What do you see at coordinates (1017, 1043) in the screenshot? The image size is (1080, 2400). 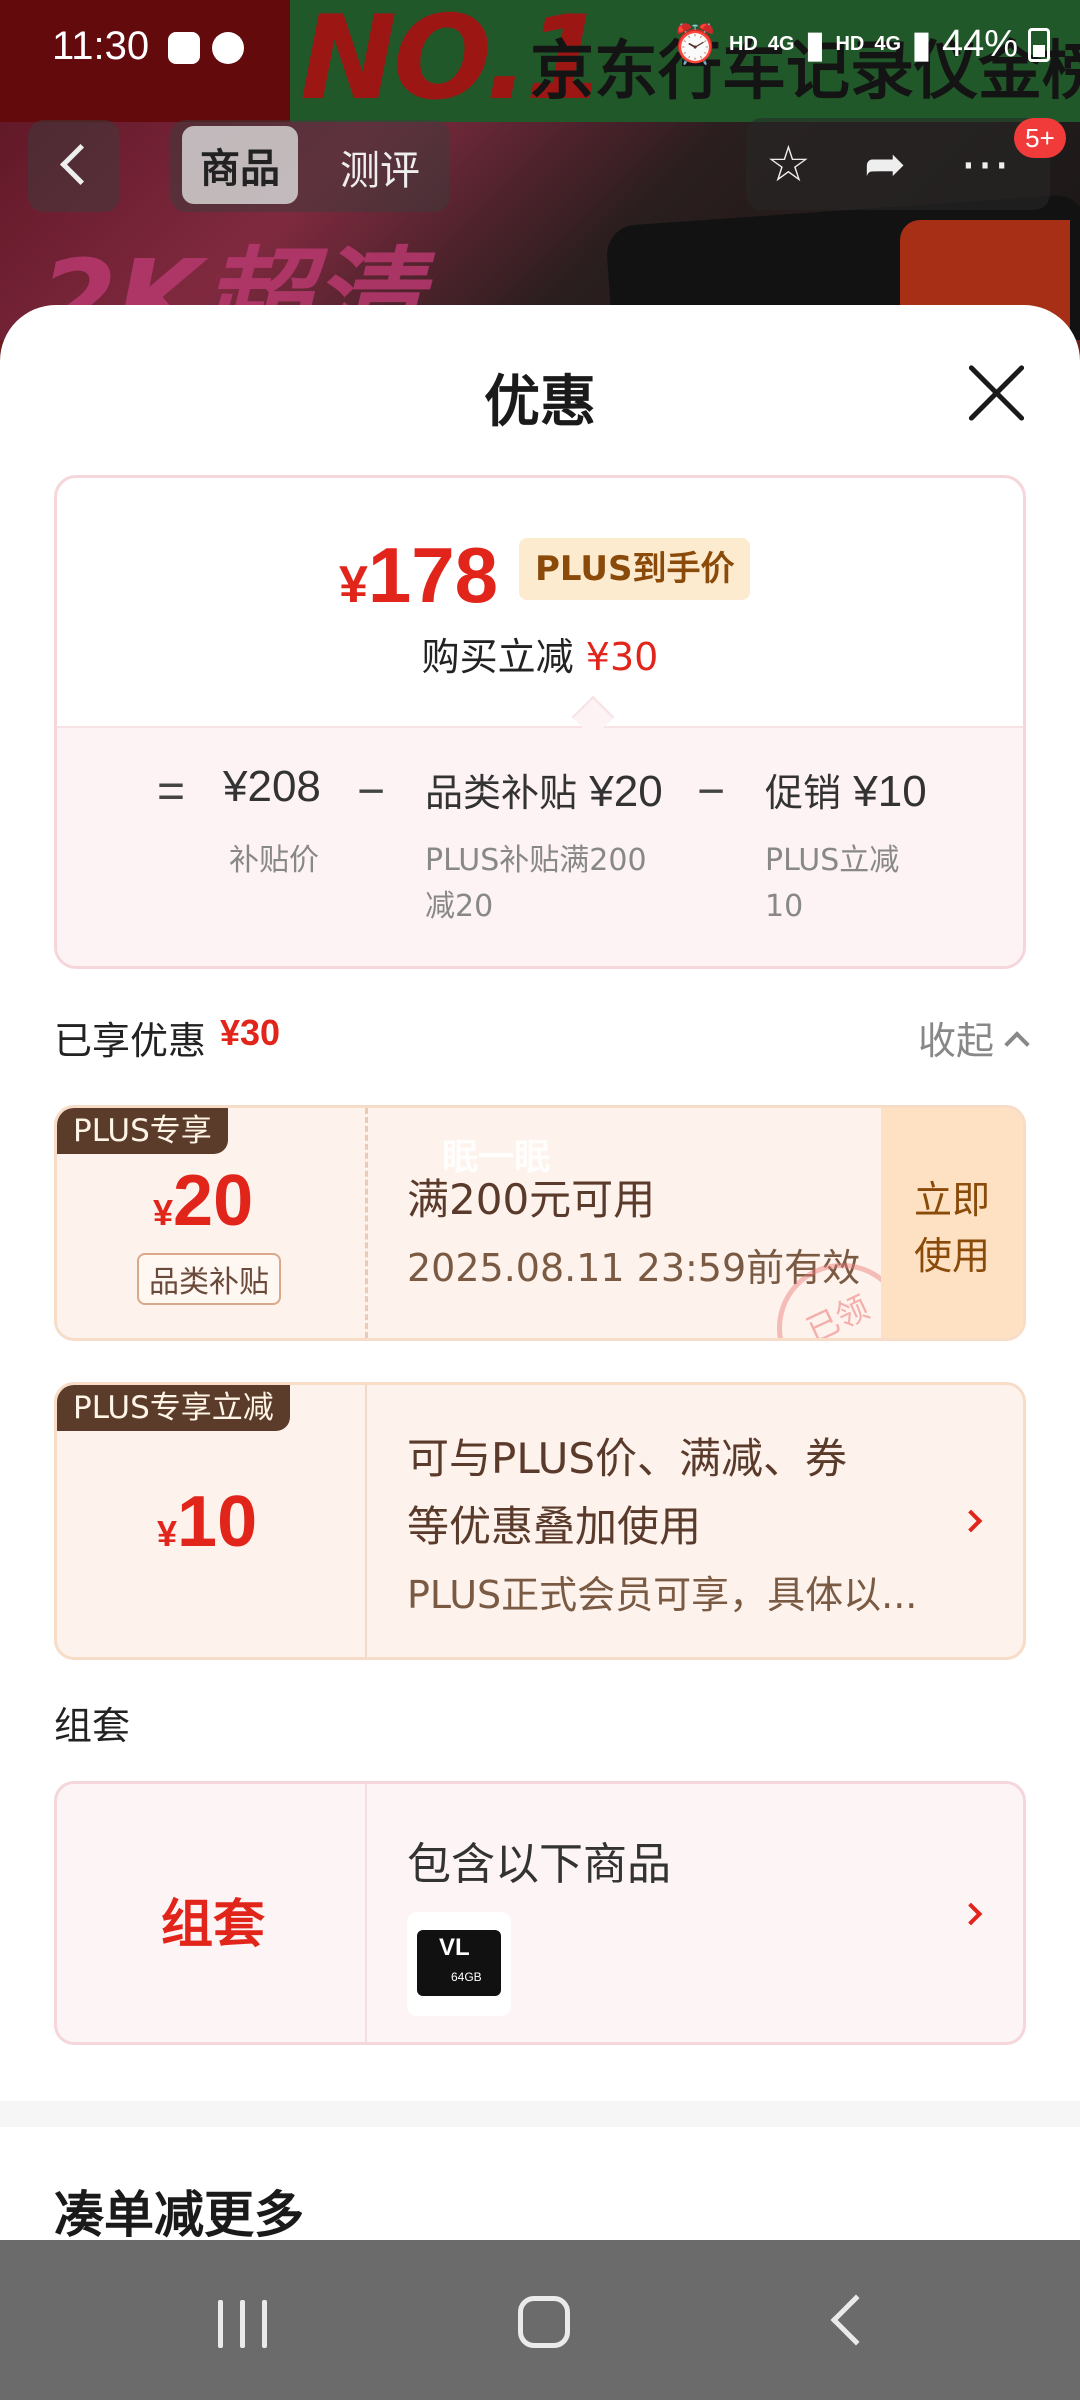 I see `chevron-up-icon` at bounding box center [1017, 1043].